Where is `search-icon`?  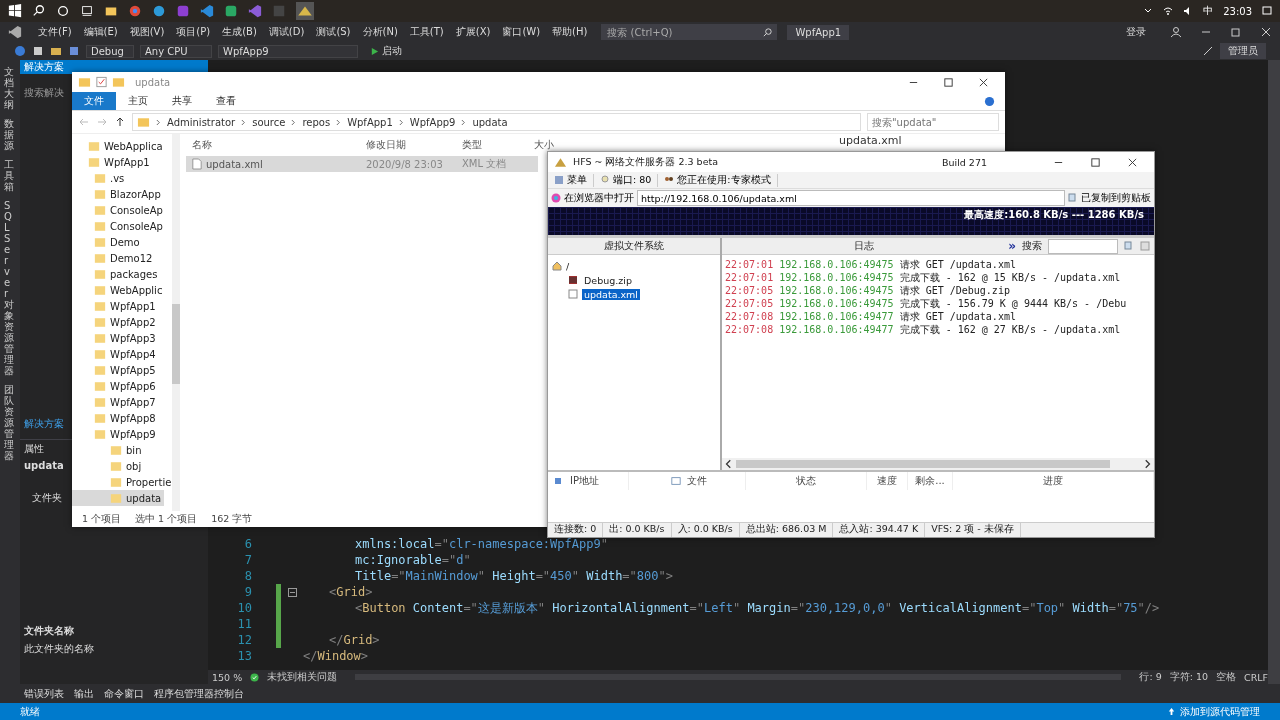
search-icon is located at coordinates (39, 11).